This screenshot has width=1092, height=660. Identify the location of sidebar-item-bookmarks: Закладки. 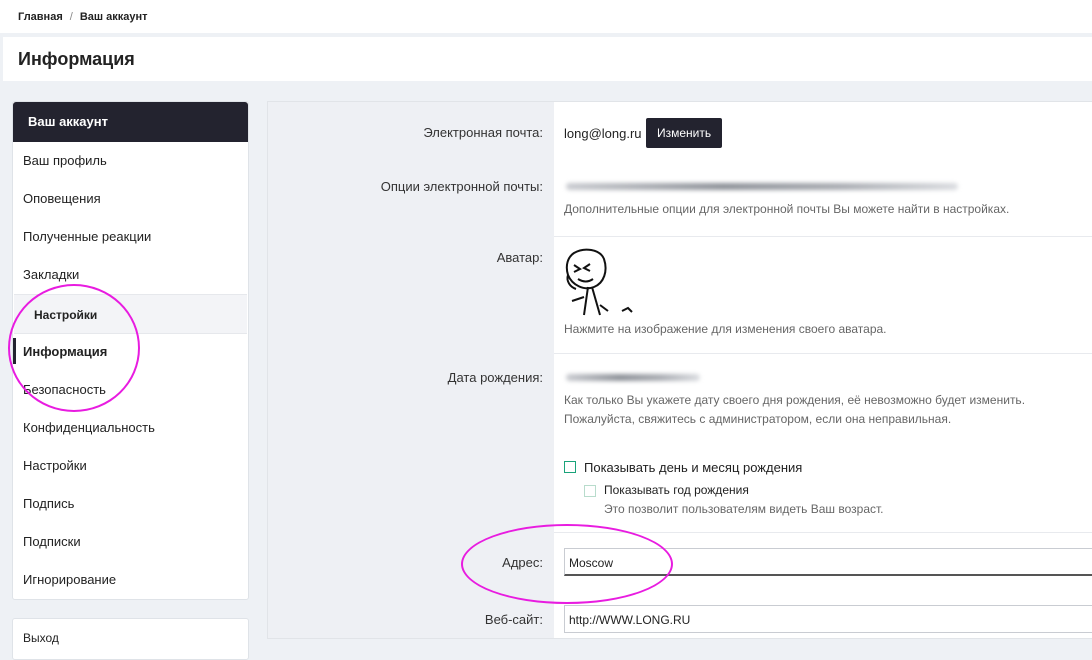
(51, 274).